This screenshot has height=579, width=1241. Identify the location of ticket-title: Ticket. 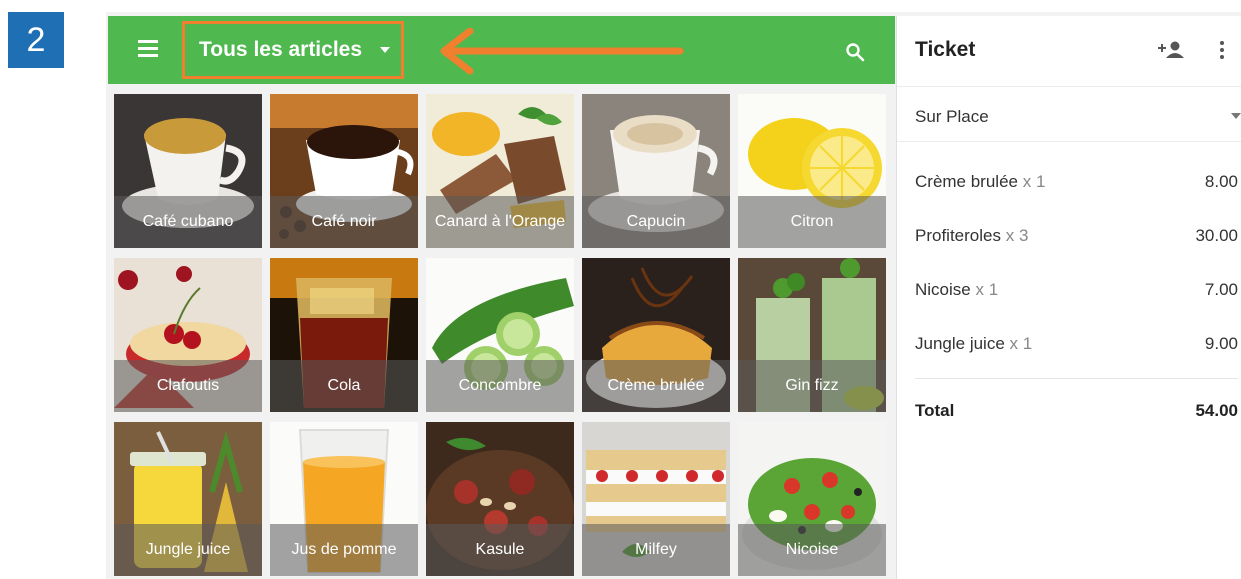
(945, 49).